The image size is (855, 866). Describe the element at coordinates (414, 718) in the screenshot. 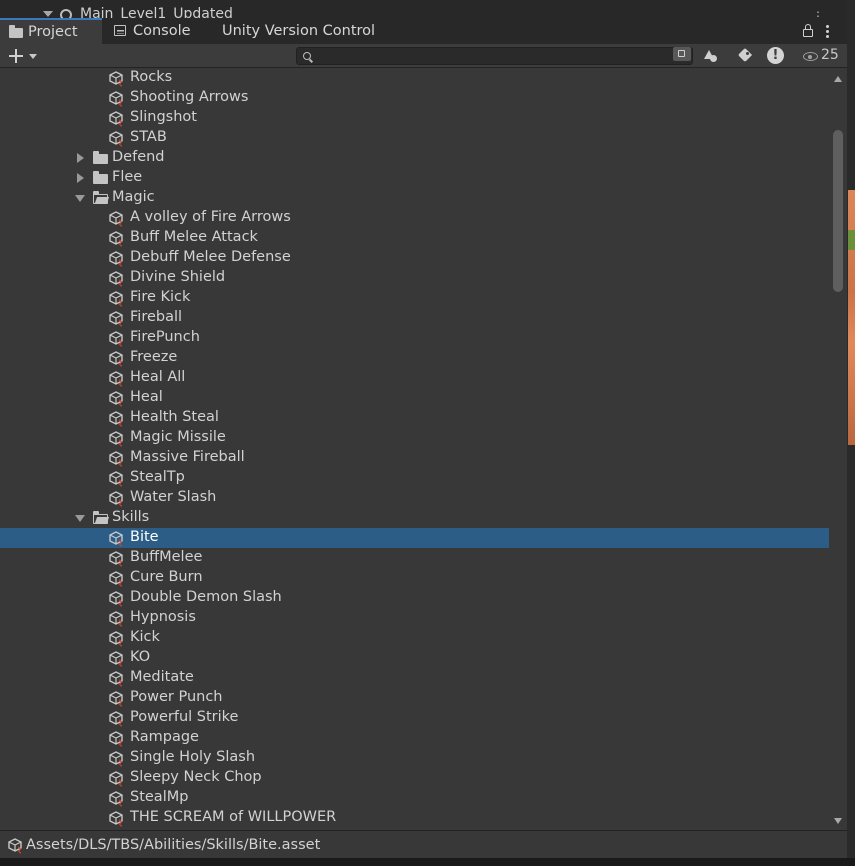

I see `asset-item: Powerful Strike` at that location.